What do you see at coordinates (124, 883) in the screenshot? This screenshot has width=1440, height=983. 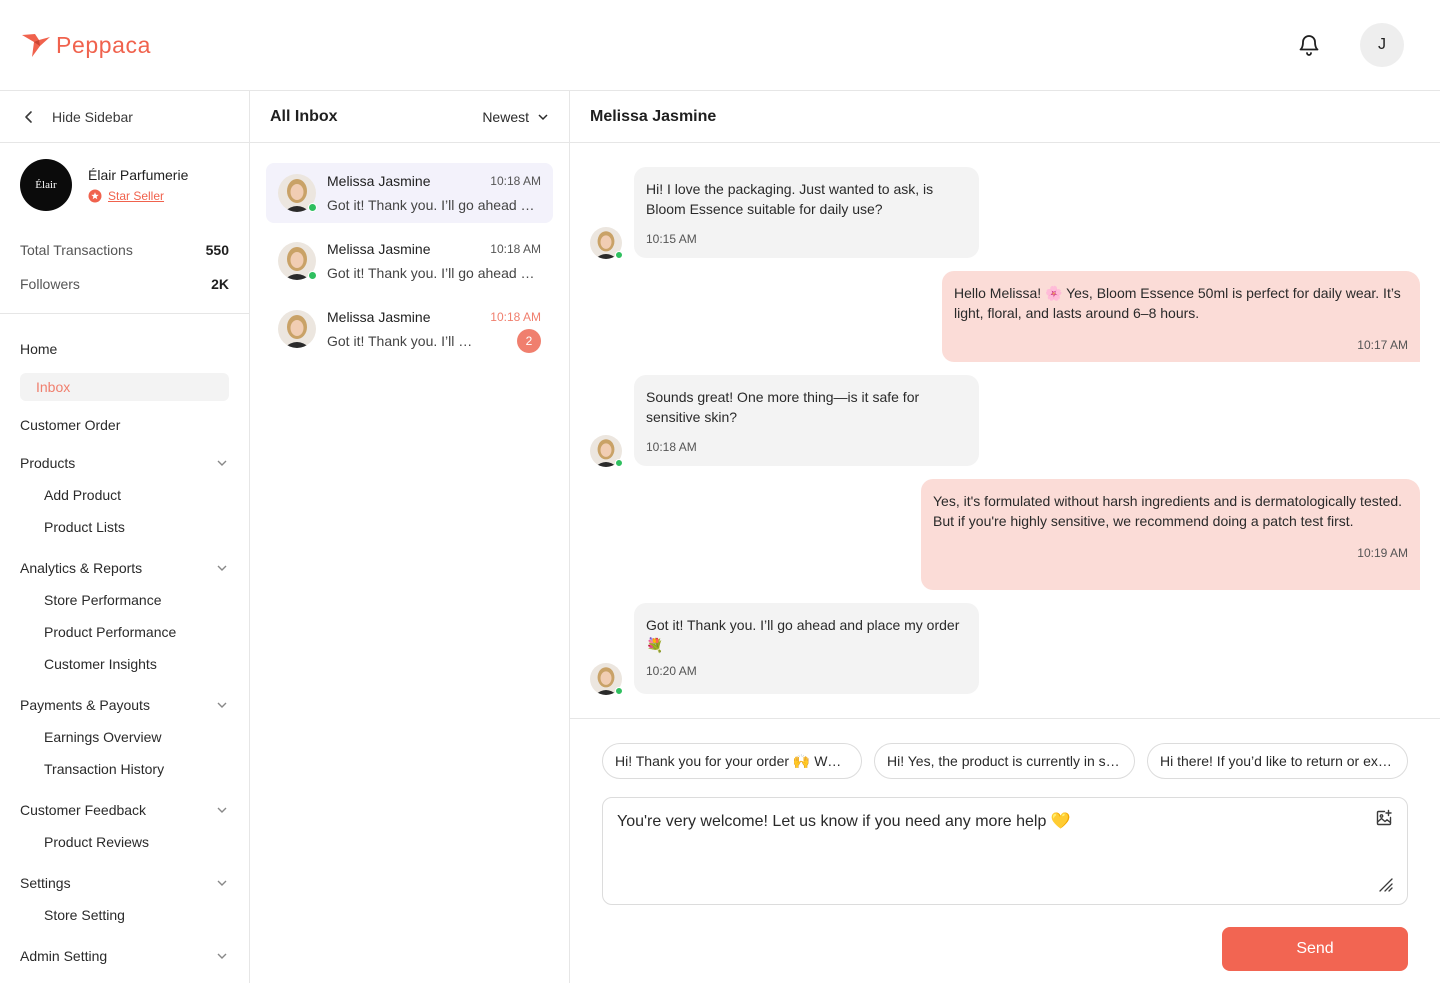 I see `sidebar-group-settings: Settings` at bounding box center [124, 883].